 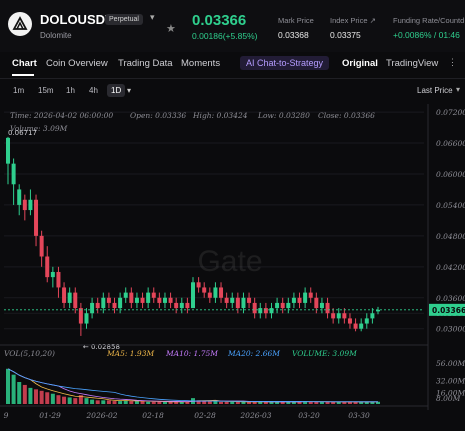 I want to click on last-price-dropdown: Last Price, so click(x=435, y=90).